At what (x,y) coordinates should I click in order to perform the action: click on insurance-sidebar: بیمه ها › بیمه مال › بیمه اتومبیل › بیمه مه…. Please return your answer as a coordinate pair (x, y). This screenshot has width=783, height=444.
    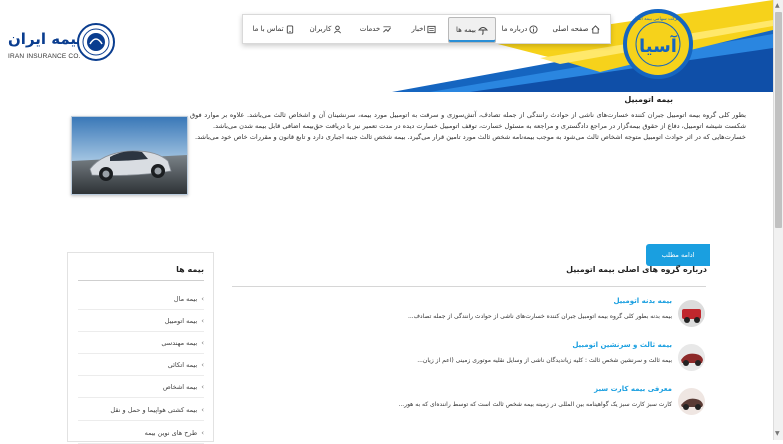
    Looking at the image, I should click on (140, 348).